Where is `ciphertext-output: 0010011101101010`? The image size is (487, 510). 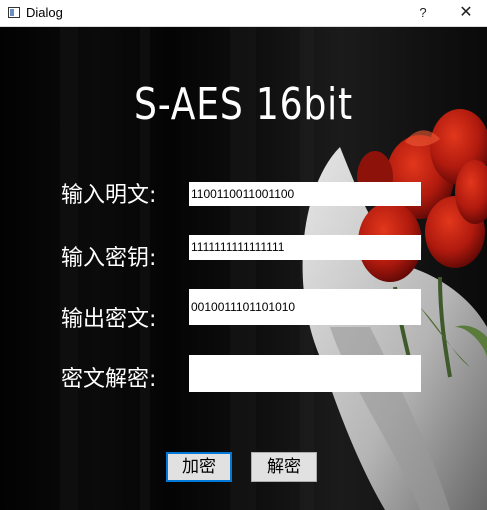
ciphertext-output: 0010011101101010 is located at coordinates (305, 307).